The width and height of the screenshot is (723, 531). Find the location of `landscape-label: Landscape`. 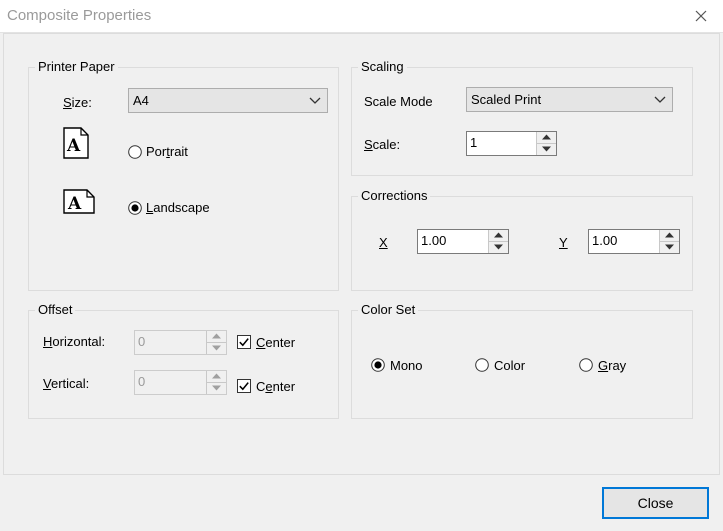

landscape-label: Landscape is located at coordinates (178, 208).